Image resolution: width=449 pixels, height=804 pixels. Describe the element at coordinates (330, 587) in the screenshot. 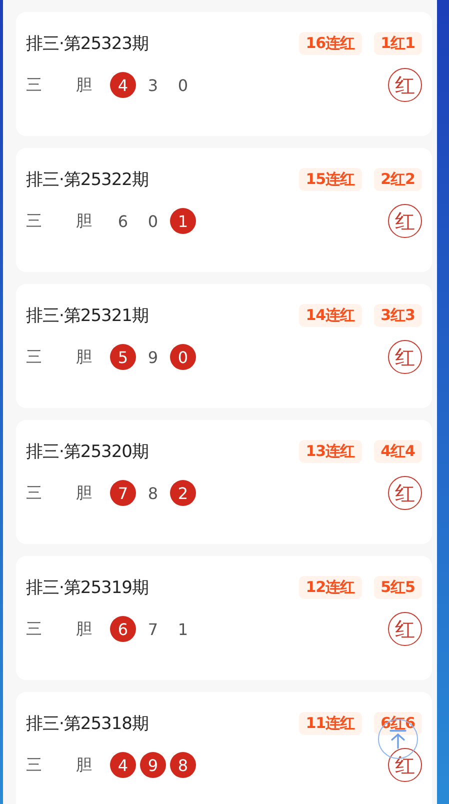

I see `streak-tag: 12连红` at that location.